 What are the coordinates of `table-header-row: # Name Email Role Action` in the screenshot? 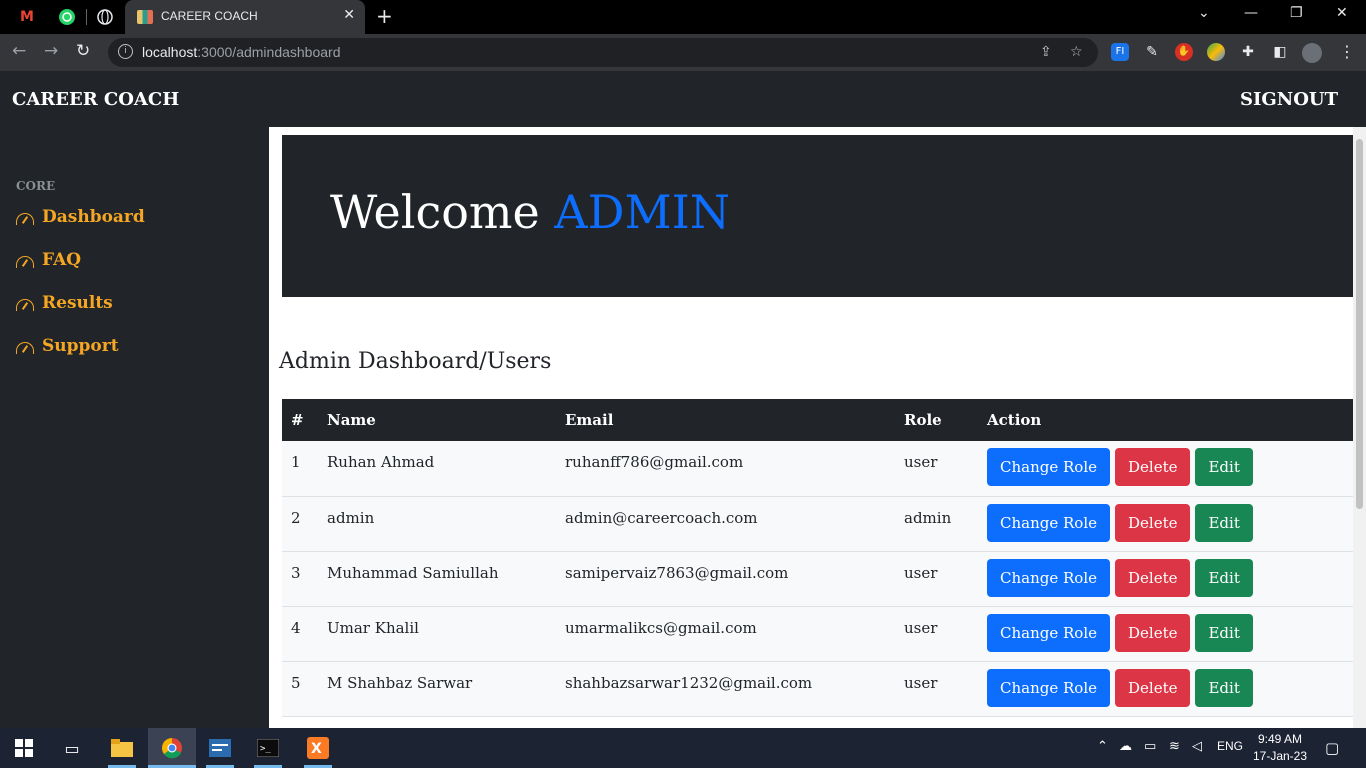 It's located at (818, 420).